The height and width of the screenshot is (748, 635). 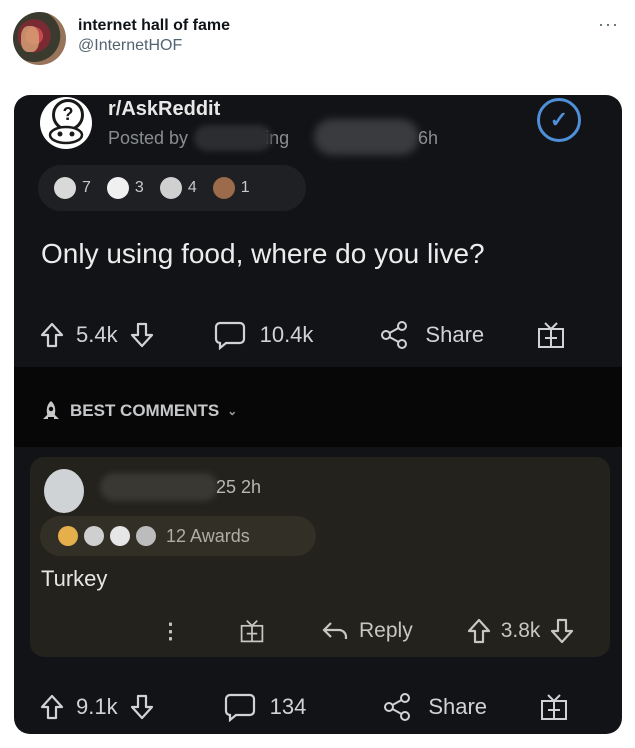 What do you see at coordinates (51, 410) in the screenshot?
I see `rocket-icon` at bounding box center [51, 410].